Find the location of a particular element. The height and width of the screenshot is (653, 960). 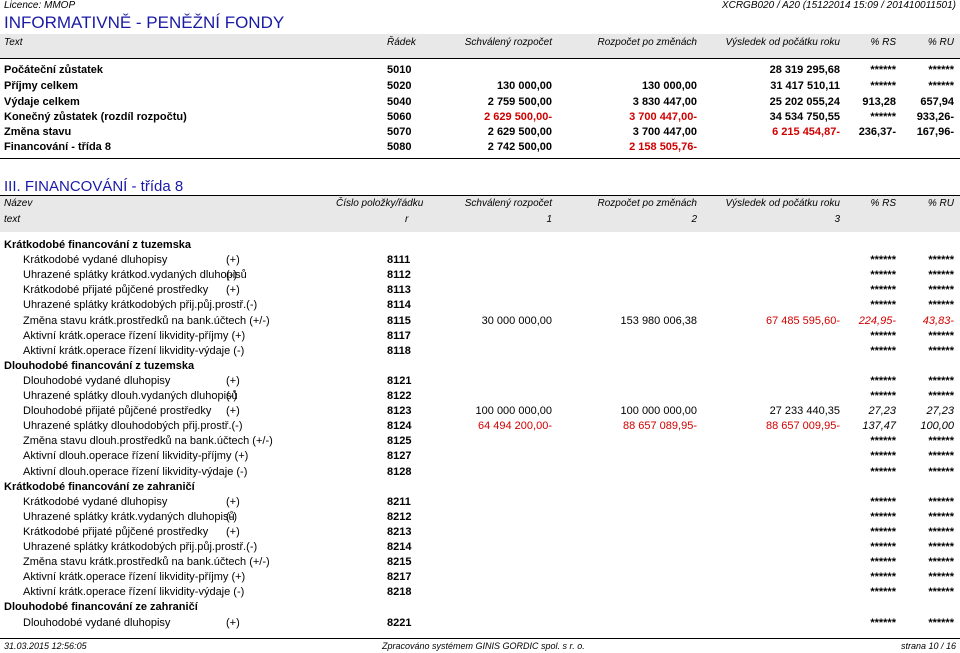

schvaleny-value: 2 629 500,00 is located at coordinates (519, 132).